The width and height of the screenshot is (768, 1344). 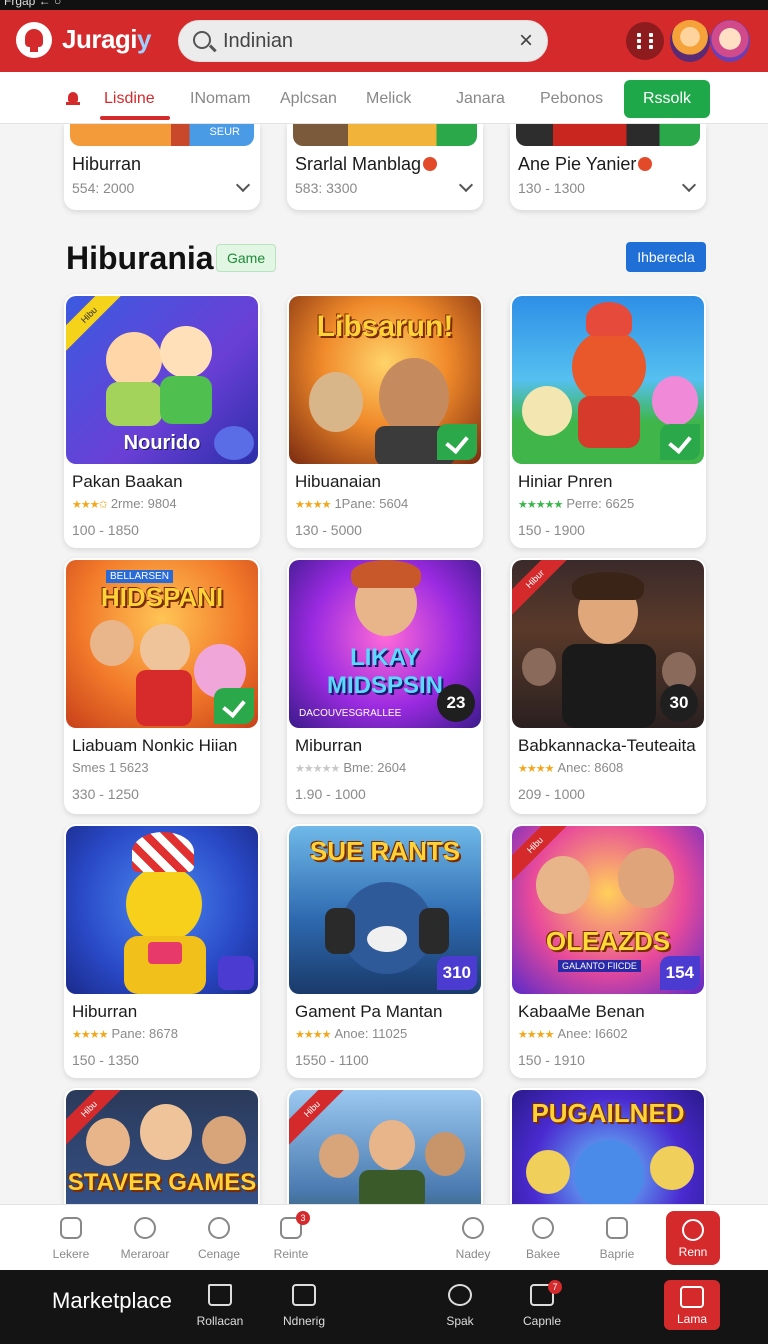 What do you see at coordinates (730, 41) in the screenshot?
I see `avatar-secondary` at bounding box center [730, 41].